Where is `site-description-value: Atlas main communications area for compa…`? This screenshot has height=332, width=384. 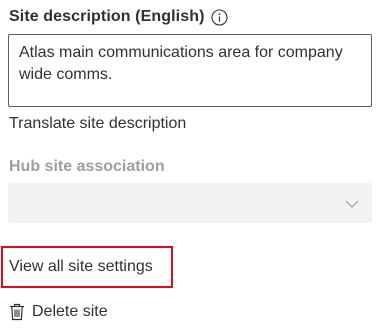
site-description-value: Atlas main communications area for compa… is located at coordinates (181, 63).